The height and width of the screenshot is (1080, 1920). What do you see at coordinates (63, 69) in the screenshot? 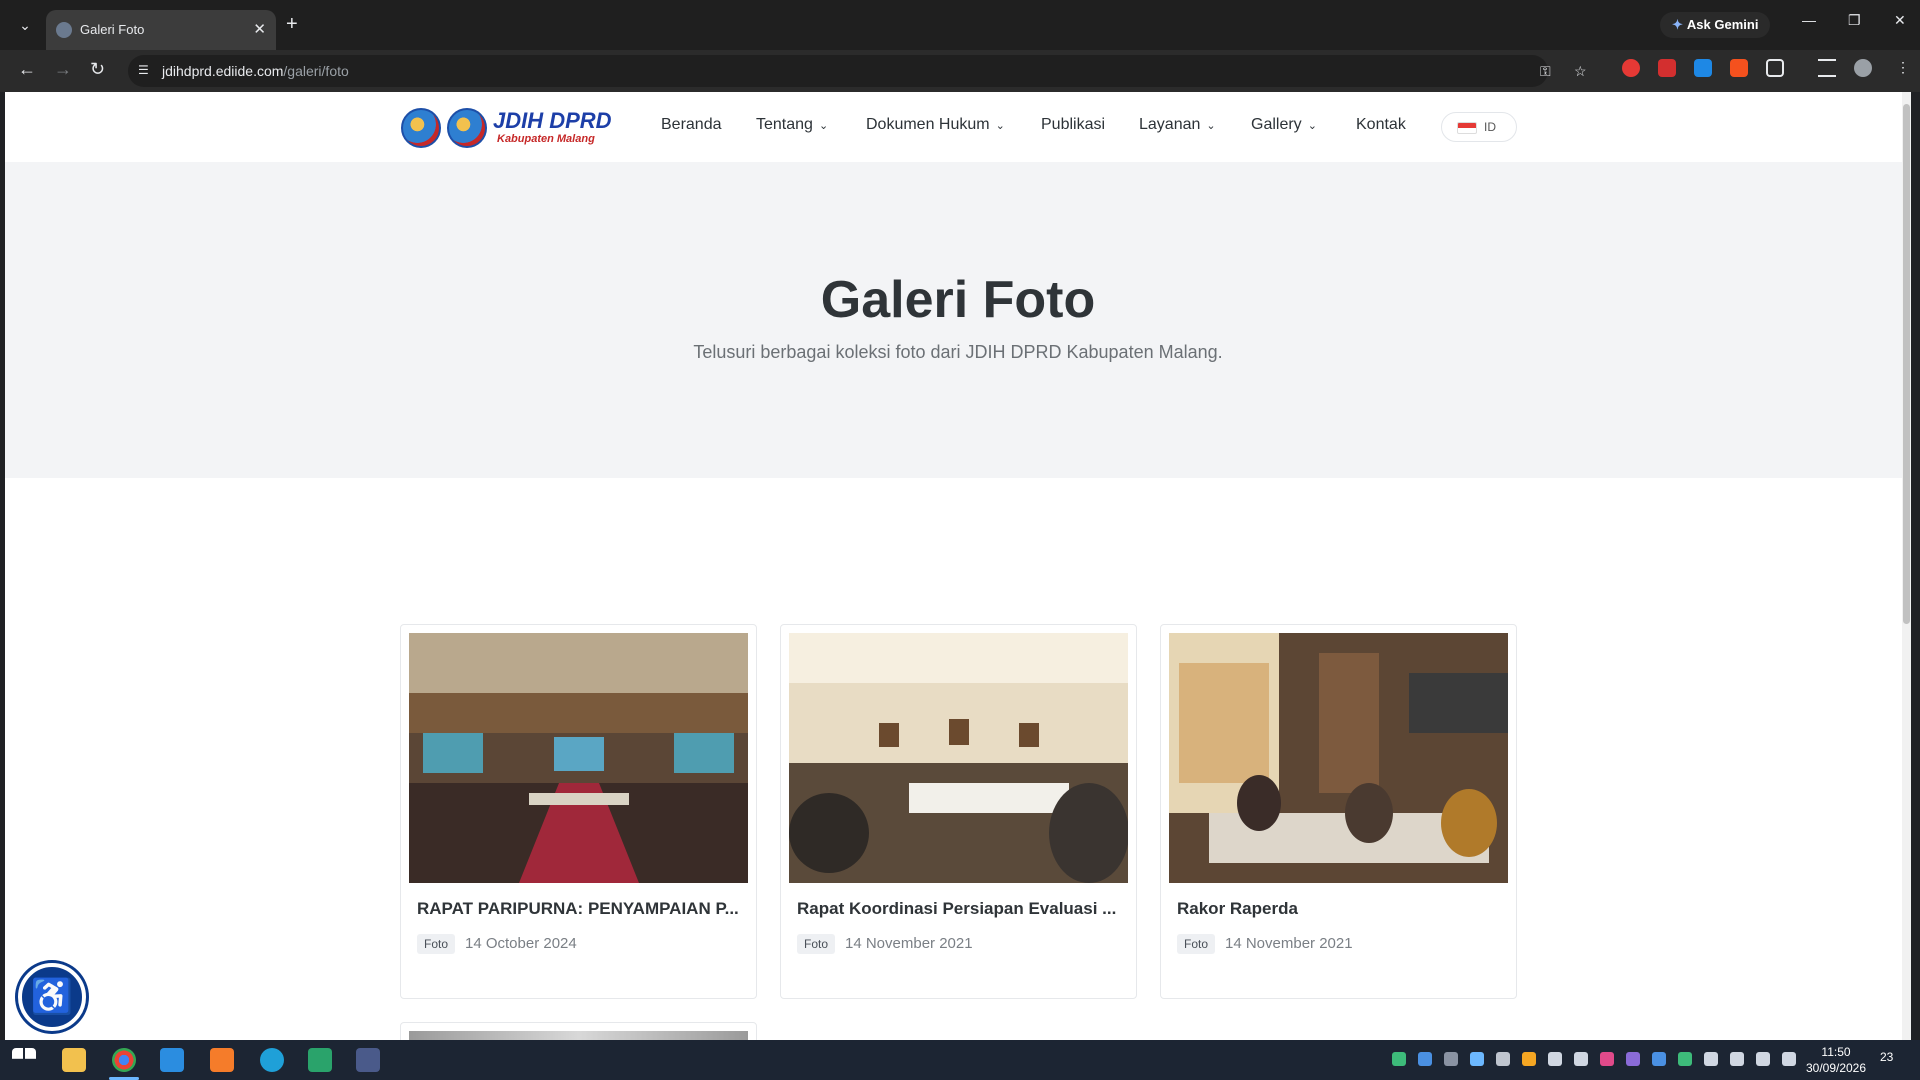
I see `forward-arrow-icon: →` at bounding box center [63, 69].